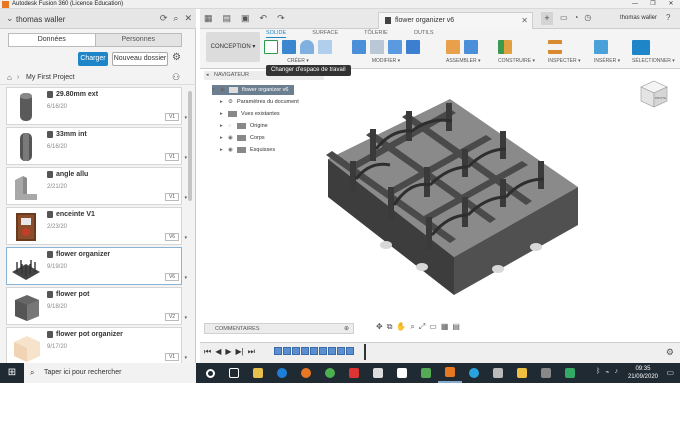  What do you see at coordinates (587, 17) in the screenshot?
I see `notifications-icon: ◷` at bounding box center [587, 17].